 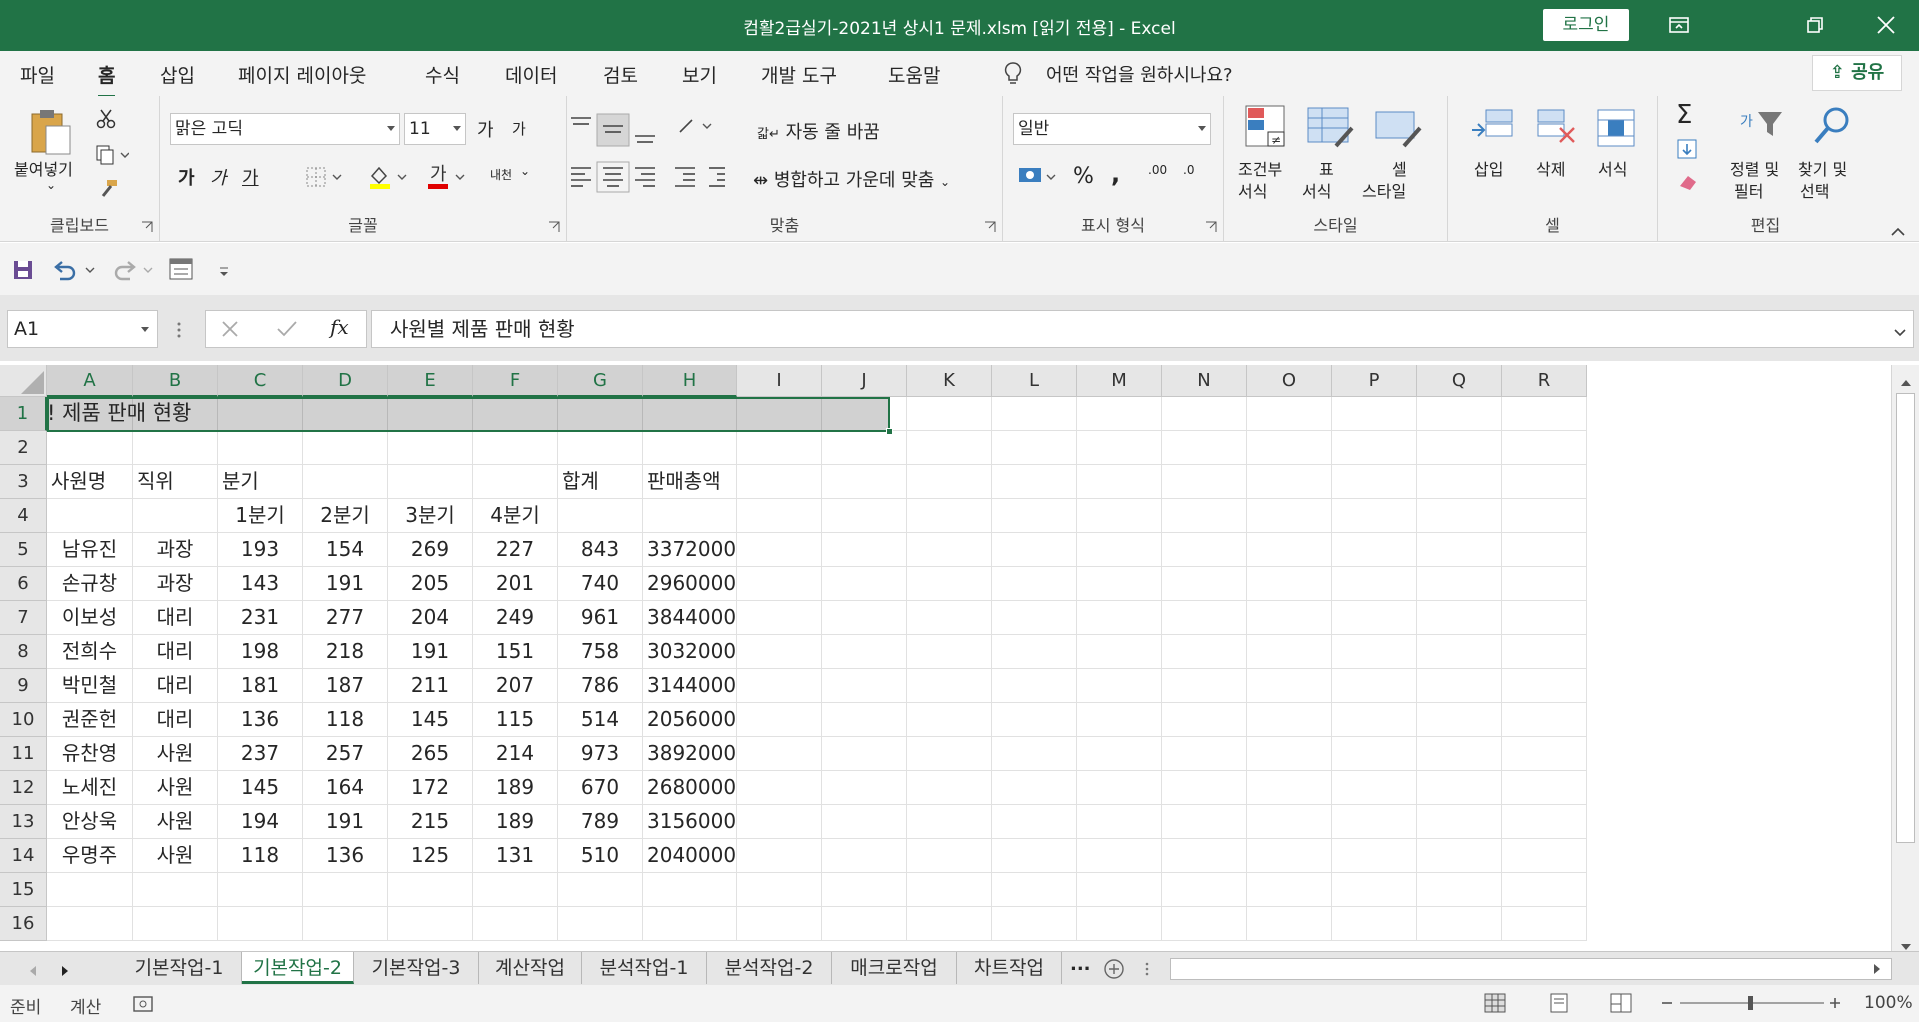 I want to click on expand-formula-bar-icon, so click(x=1900, y=332).